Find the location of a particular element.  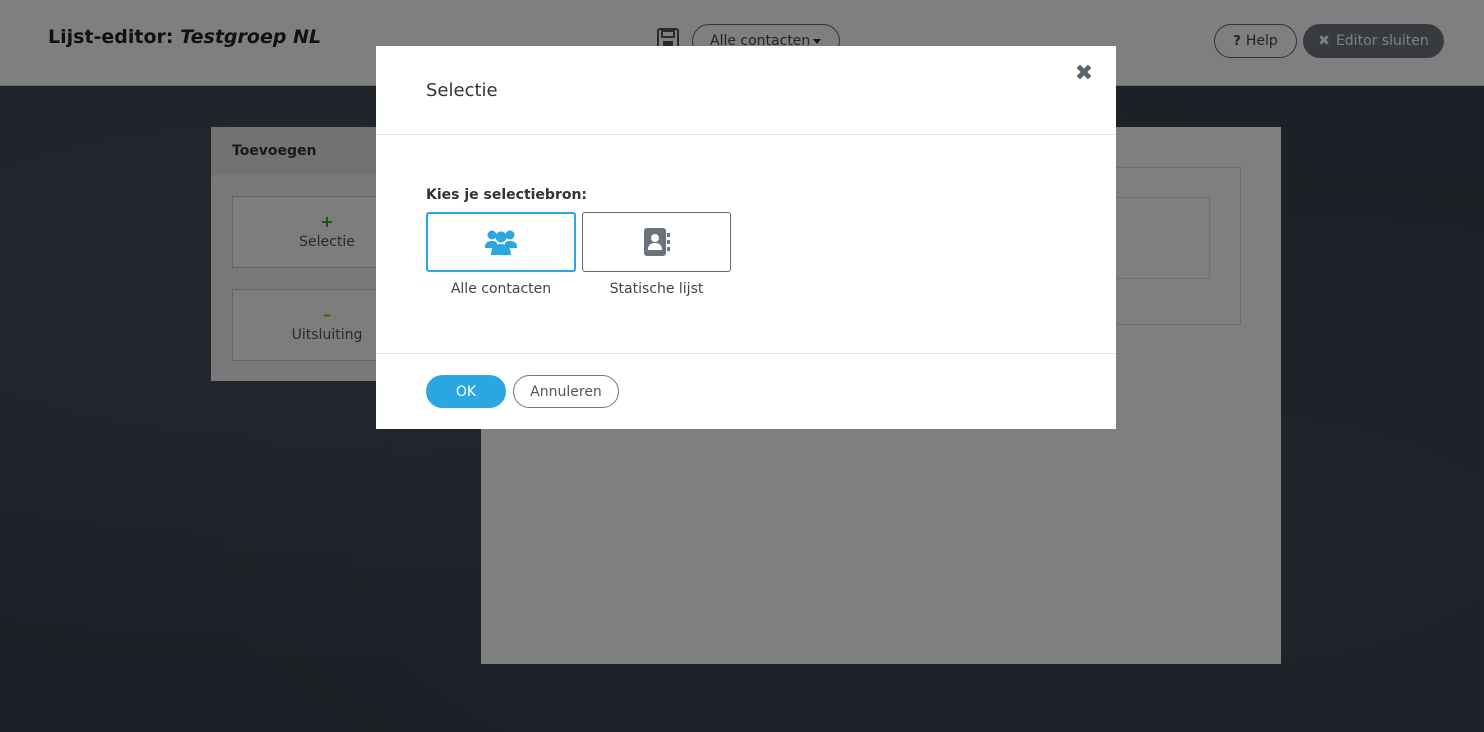

source-label: Kies je selectiebron: is located at coordinates (507, 195).